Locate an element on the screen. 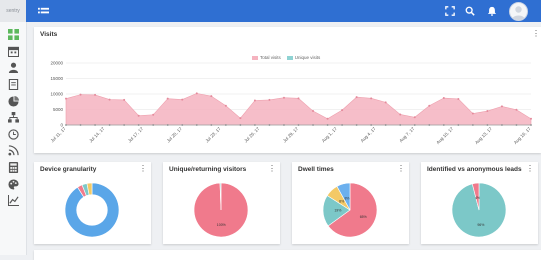 The width and height of the screenshot is (541, 260). x-tick-label: Jul 29, 17 is located at coordinates (291, 135).